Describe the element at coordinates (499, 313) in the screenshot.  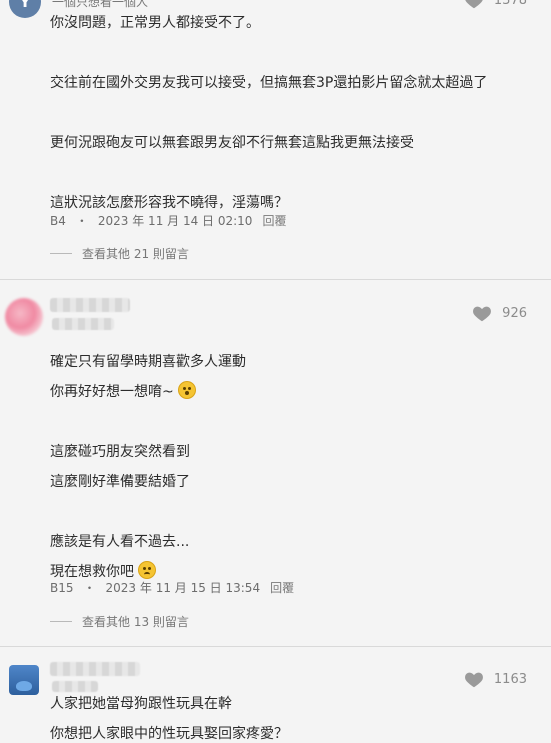
I see `like-button: 926` at that location.